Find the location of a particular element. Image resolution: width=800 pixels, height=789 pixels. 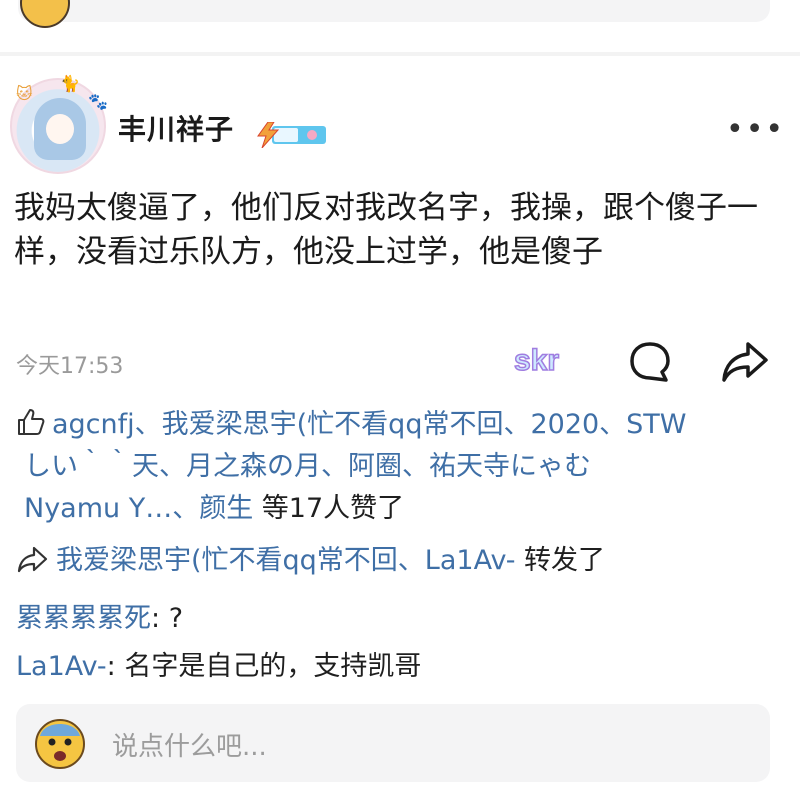

thumbs-up-icon is located at coordinates (31, 422).